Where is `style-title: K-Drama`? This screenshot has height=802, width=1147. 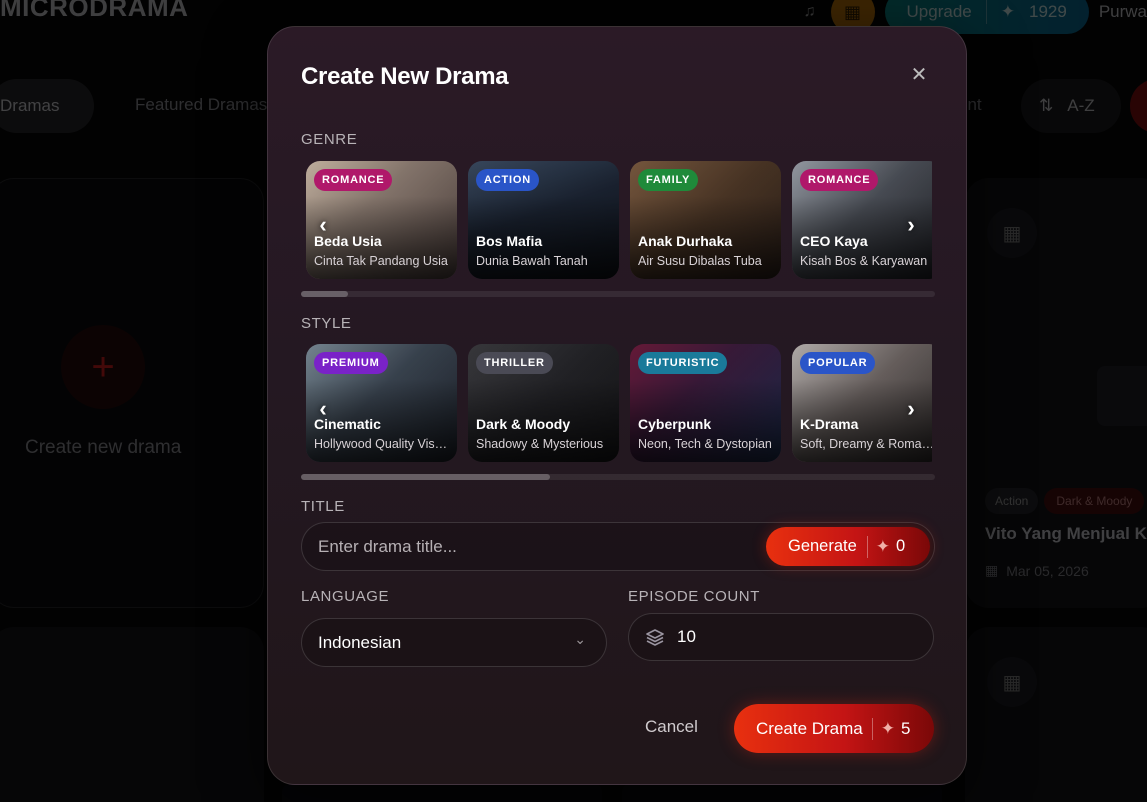 style-title: K-Drama is located at coordinates (829, 424).